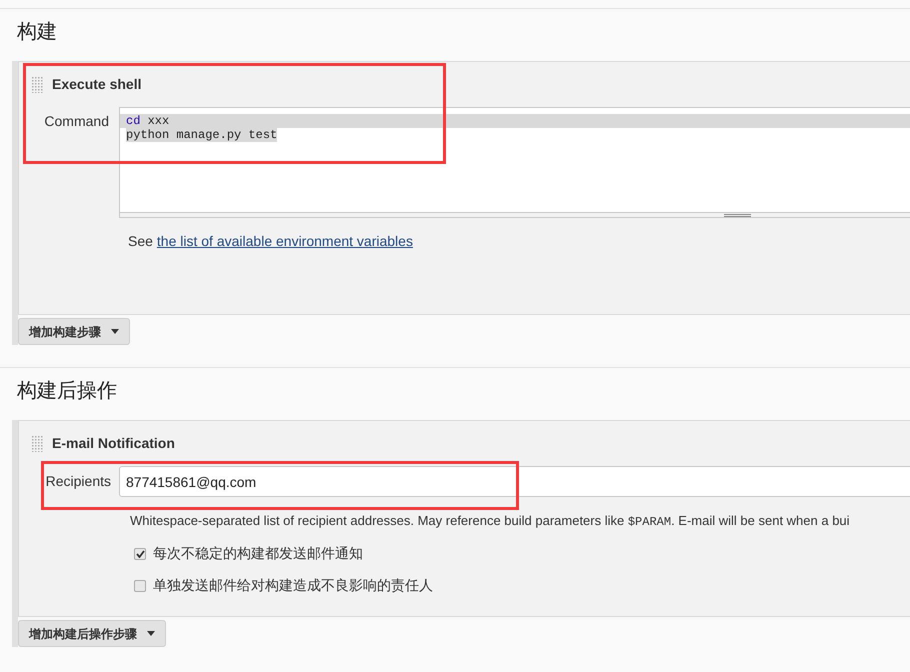 Image resolution: width=910 pixels, height=672 pixels. What do you see at coordinates (74, 331) in the screenshot?
I see `add-step-button: 增加构建步骤` at bounding box center [74, 331].